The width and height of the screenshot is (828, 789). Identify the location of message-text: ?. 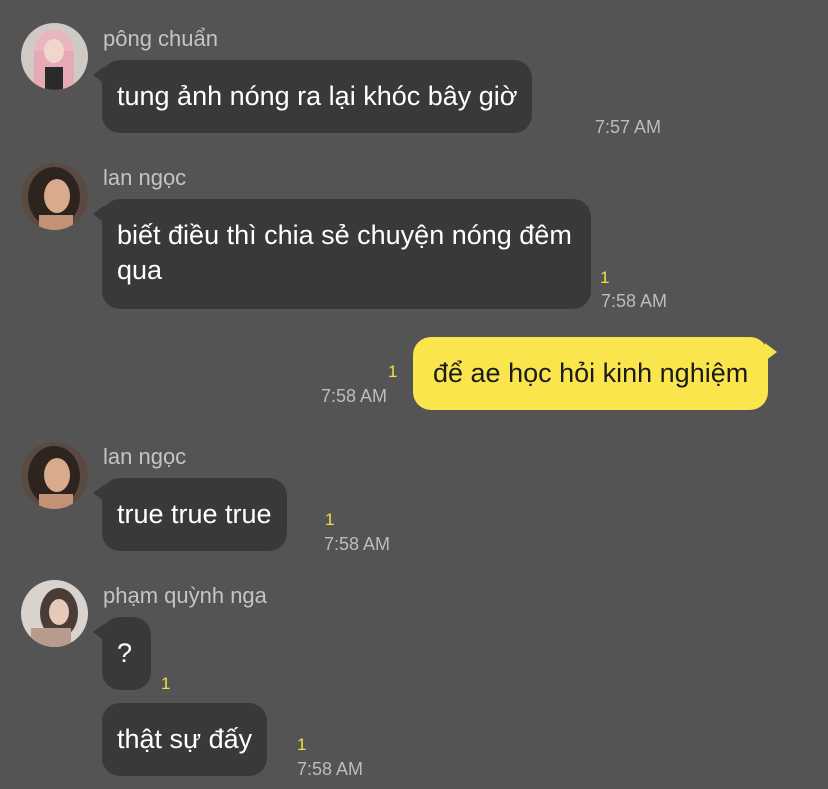
(125, 653).